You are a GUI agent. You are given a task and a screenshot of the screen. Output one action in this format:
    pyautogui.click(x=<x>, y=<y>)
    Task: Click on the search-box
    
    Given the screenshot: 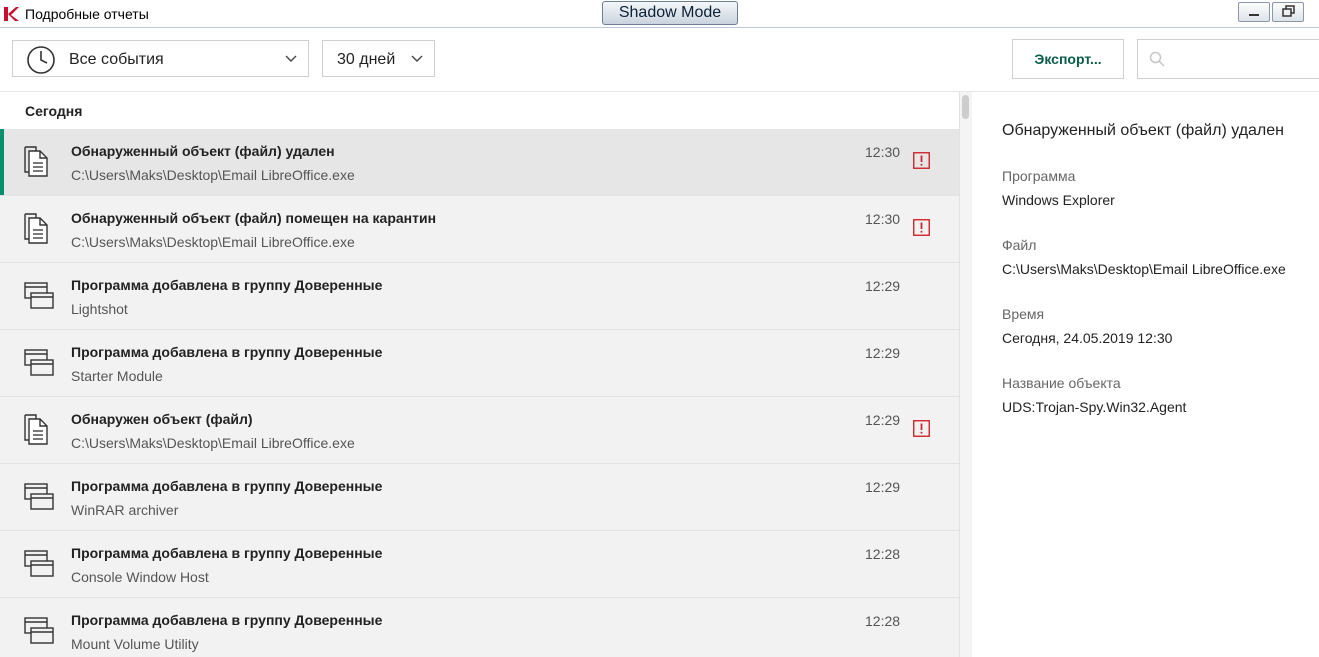 What is the action you would take?
    pyautogui.click(x=1228, y=59)
    